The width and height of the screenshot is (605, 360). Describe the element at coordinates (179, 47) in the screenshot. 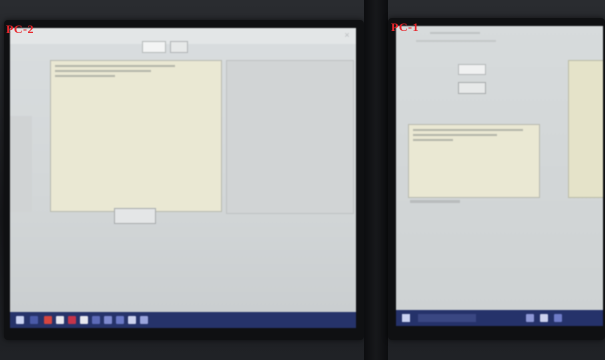

I see `connect-button` at that location.